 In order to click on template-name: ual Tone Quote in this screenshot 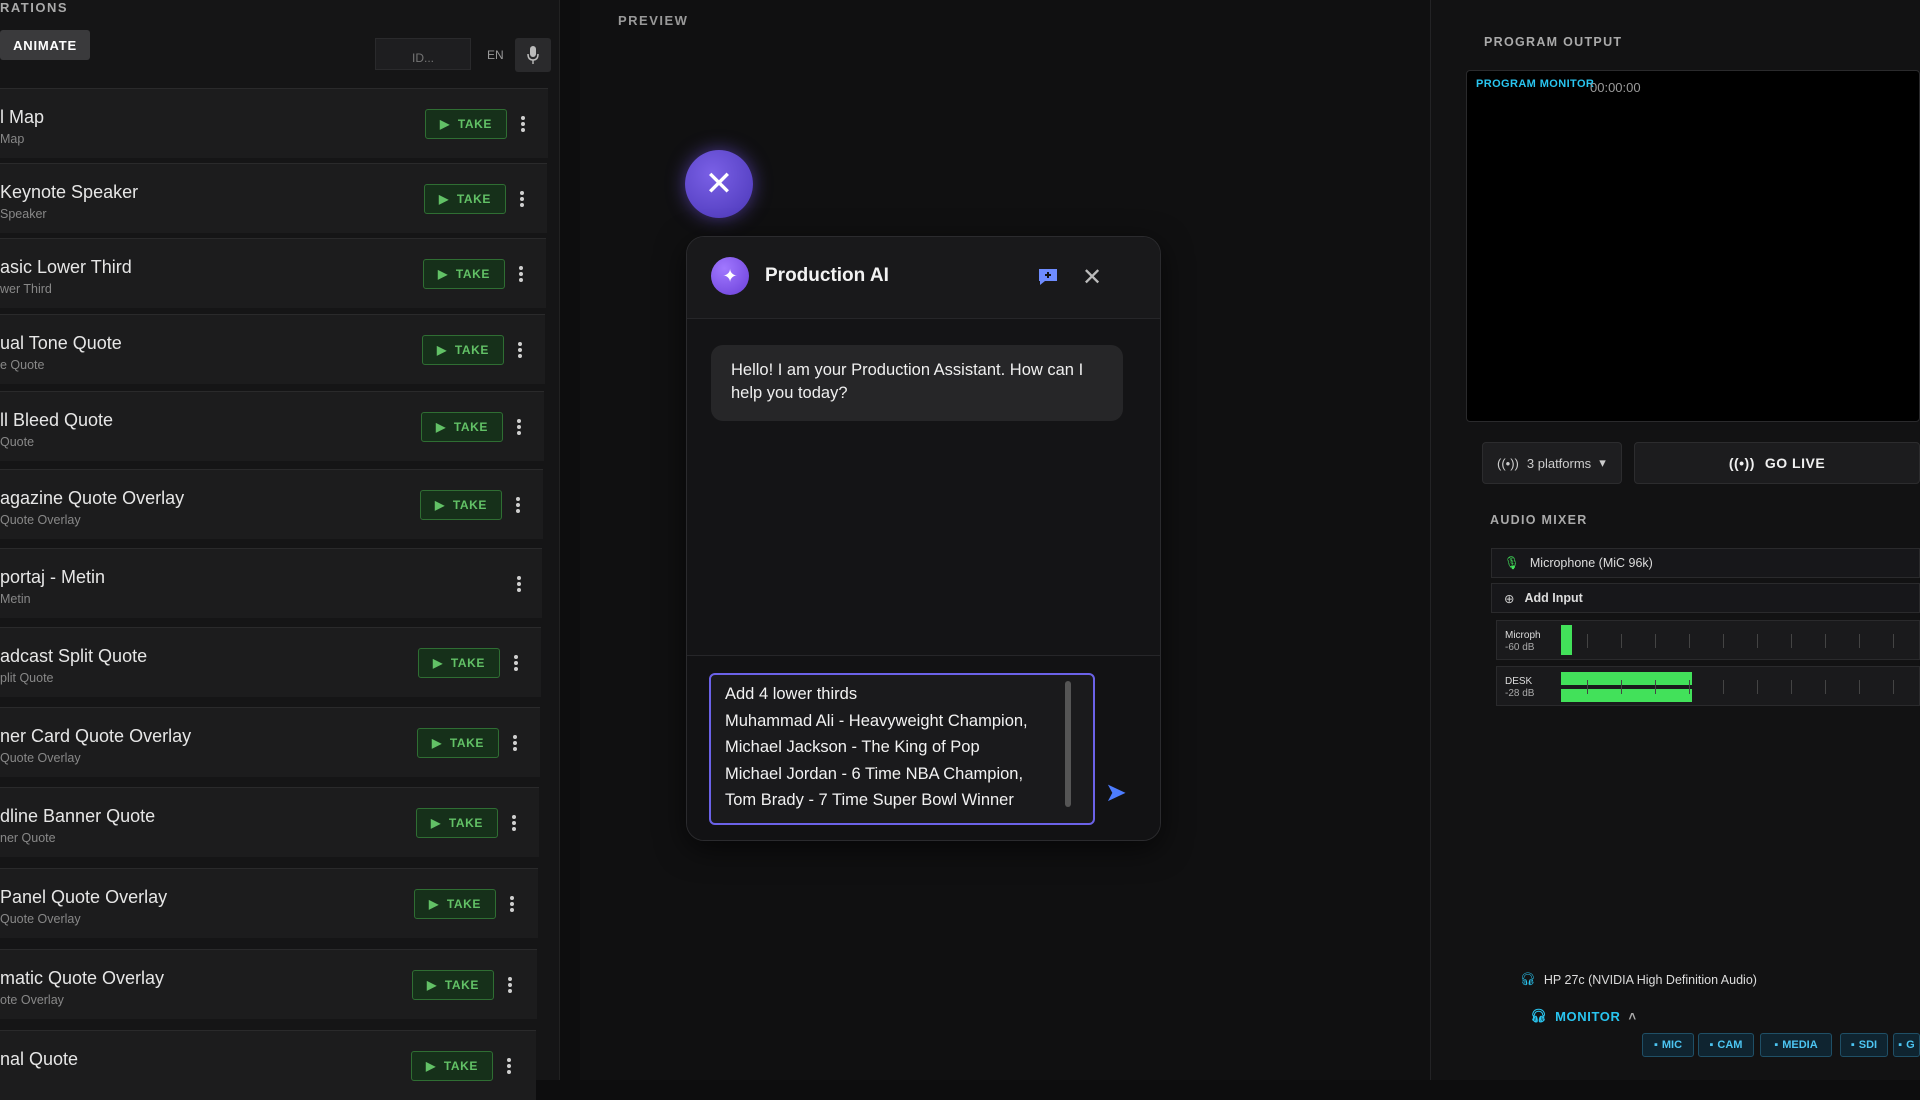, I will do `click(61, 343)`.